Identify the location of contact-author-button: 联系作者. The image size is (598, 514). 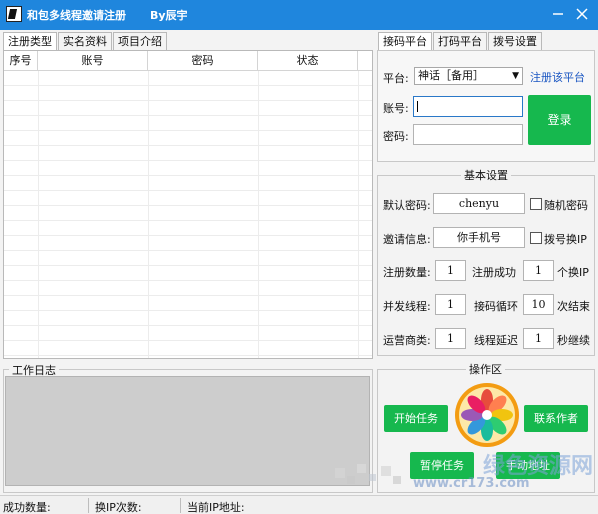
(556, 418).